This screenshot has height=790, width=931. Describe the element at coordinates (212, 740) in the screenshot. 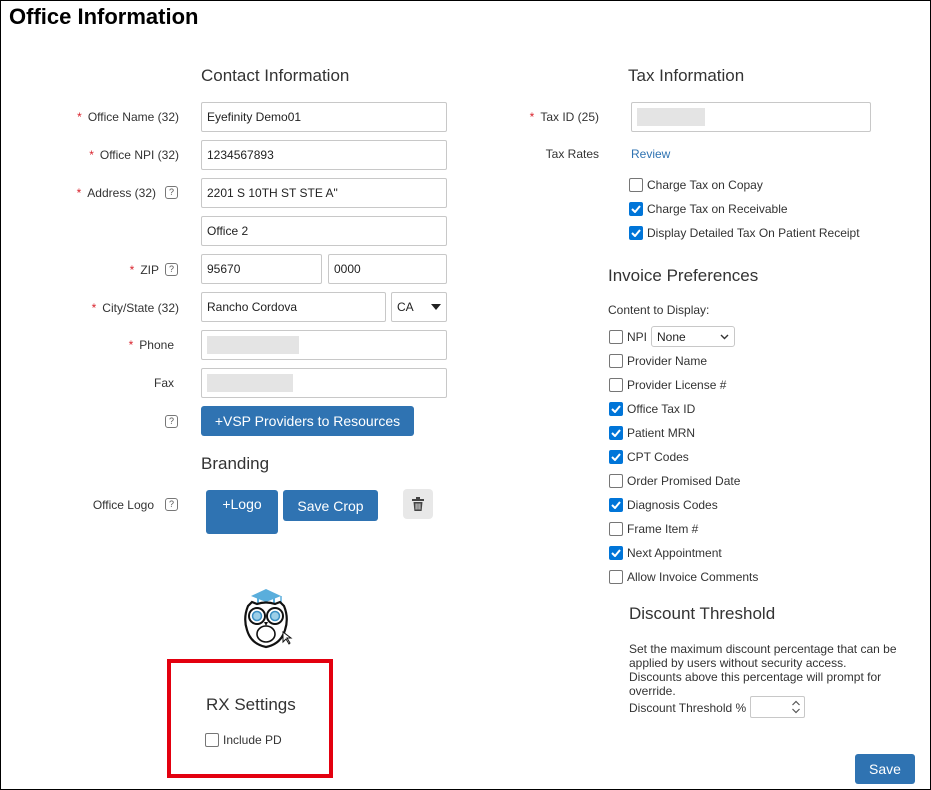

I see `include-pd-checkbox` at that location.